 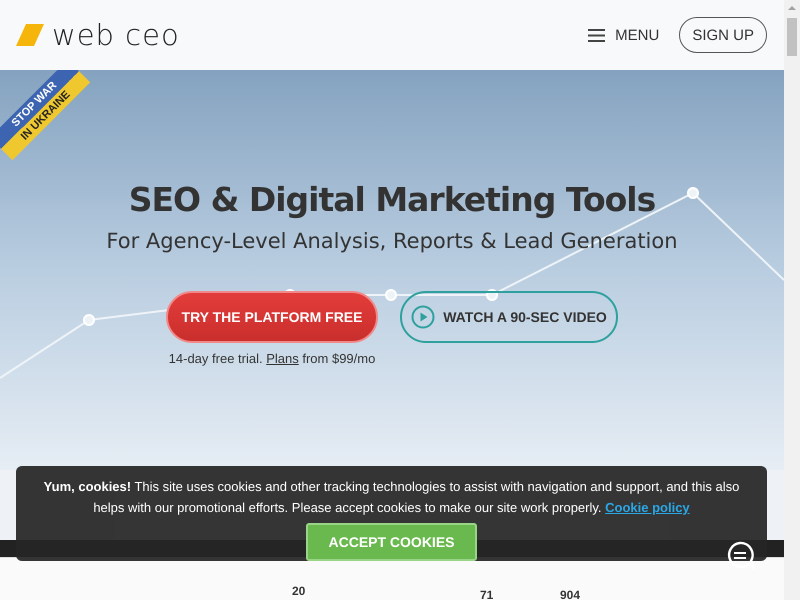 I want to click on cookie-notice: Yum, cookies! This site uses cookies and other tracking technologies to assist with navigation and support, and this also helps with our promotional efforts. Please accept cookies to make our site work properly. Cookie policy, so click(x=391, y=497).